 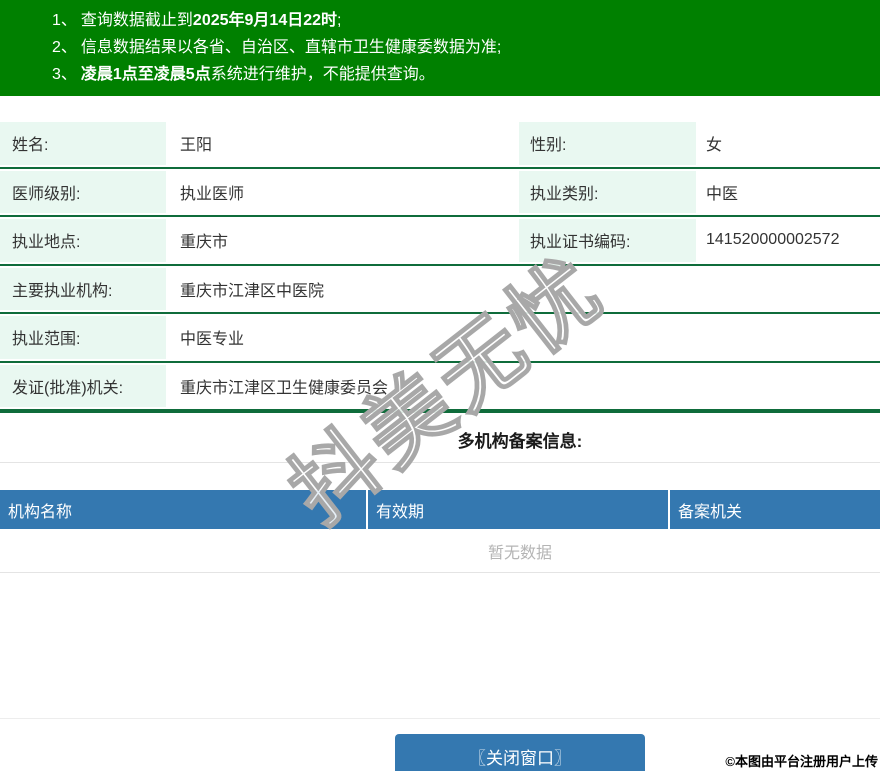 What do you see at coordinates (136, 20) in the screenshot?
I see `notice-text: 查询数据截止到` at bounding box center [136, 20].